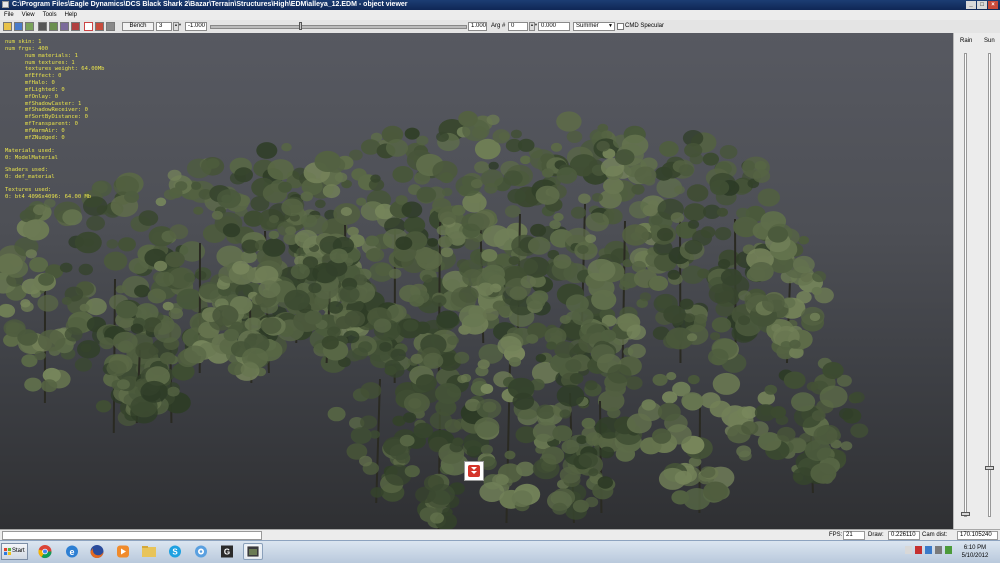 This screenshot has width=1000, height=563. I want to click on dcs-app-icon: G, so click(227, 551).